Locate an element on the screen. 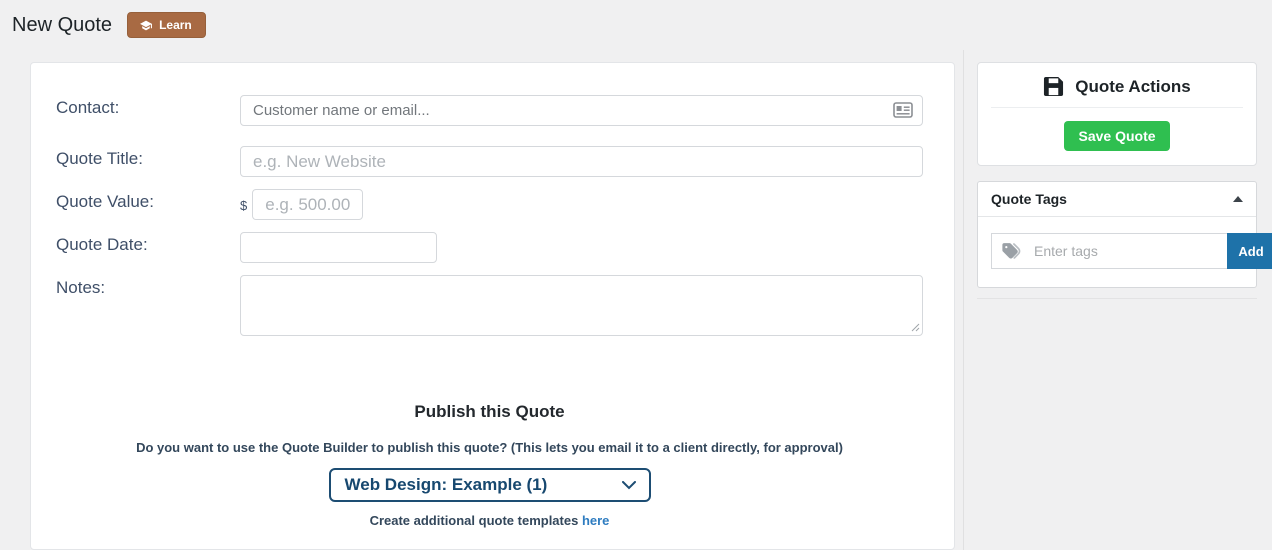 The width and height of the screenshot is (1272, 550). learn-button-label: Learn is located at coordinates (175, 25).